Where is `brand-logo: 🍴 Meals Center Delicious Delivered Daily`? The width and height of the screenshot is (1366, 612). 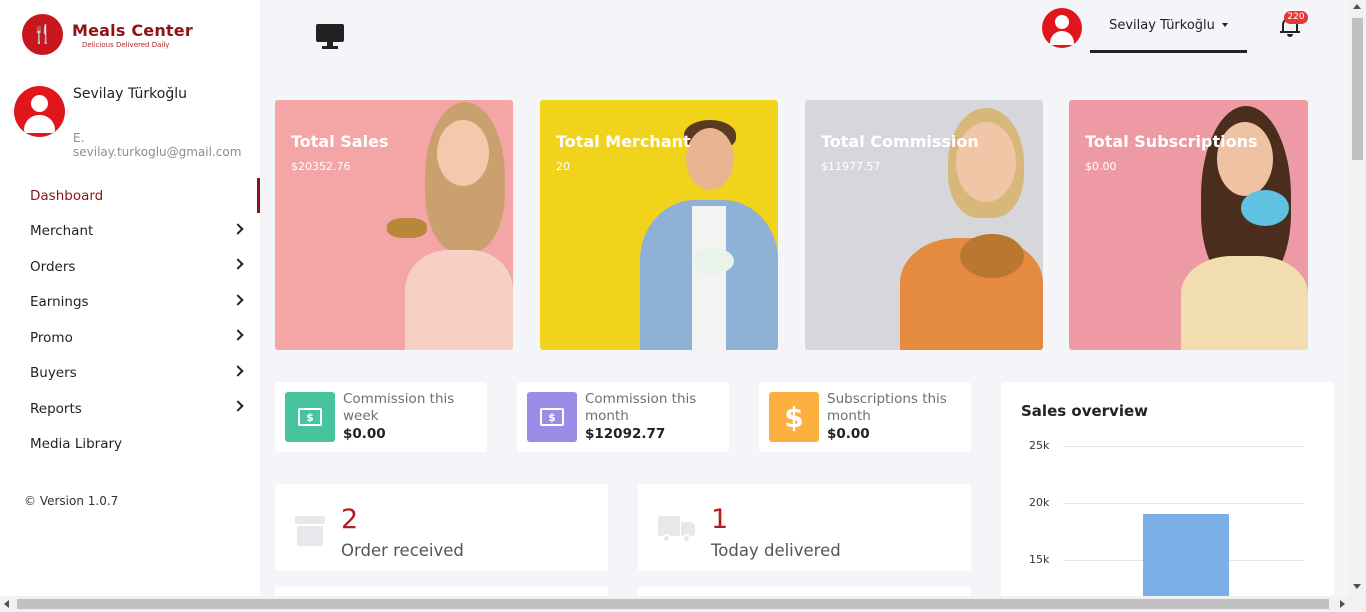
brand-logo: 🍴 Meals Center Delicious Delivered Daily is located at coordinates (107, 34).